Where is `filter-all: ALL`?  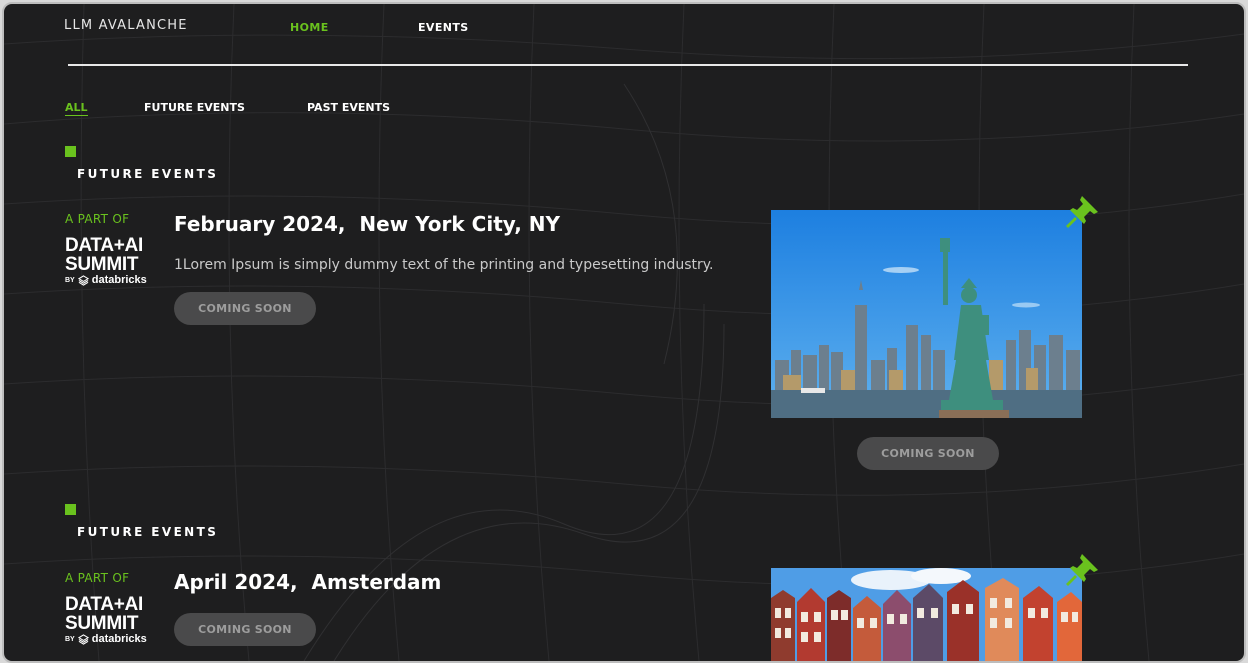 filter-all: ALL is located at coordinates (76, 108).